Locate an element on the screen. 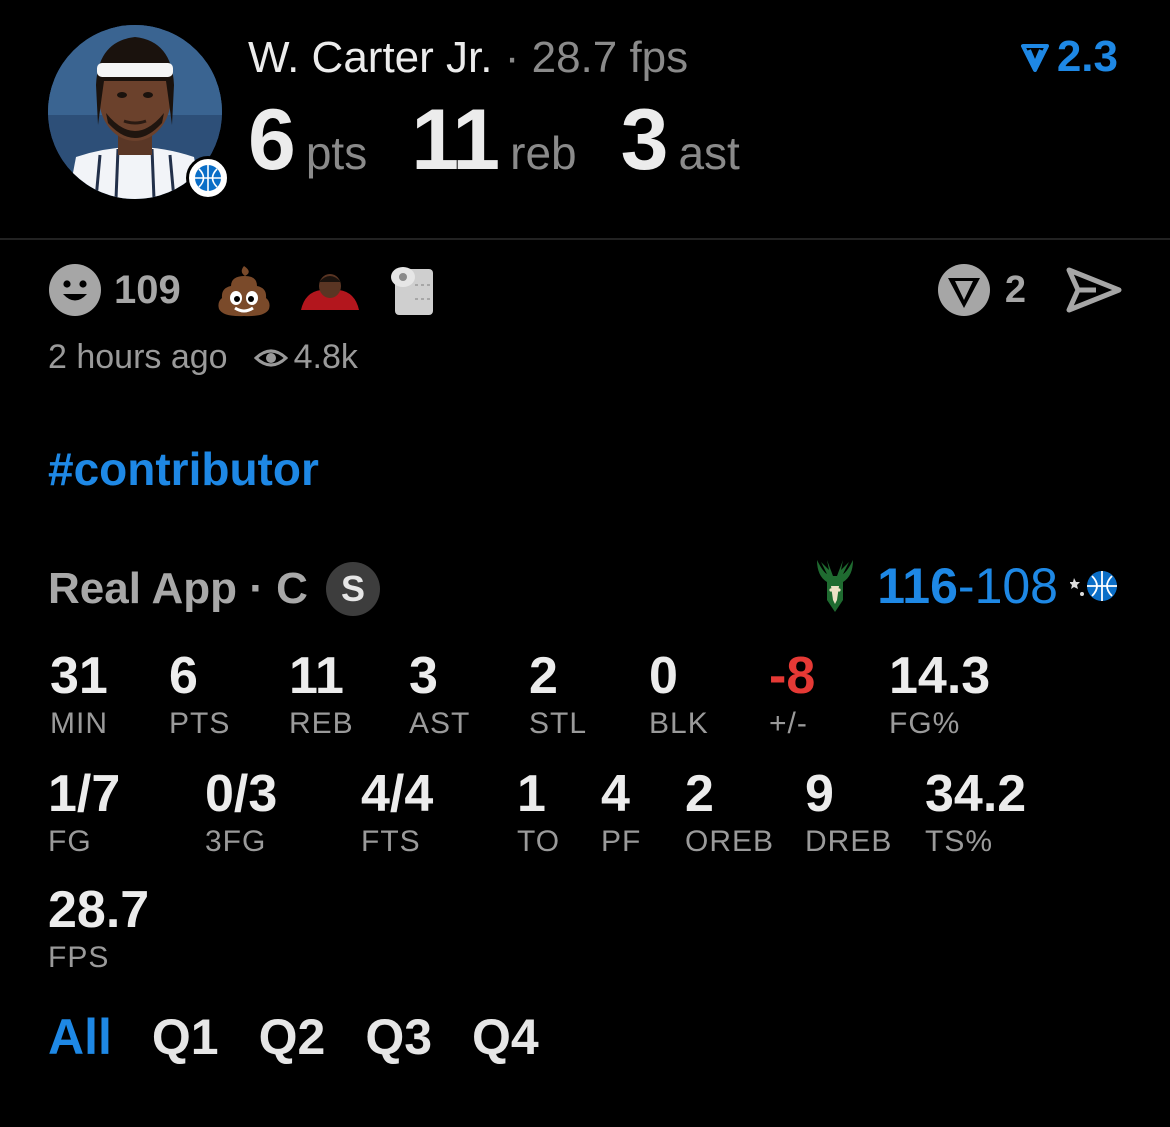  stat-value: 1 is located at coordinates (531, 794).